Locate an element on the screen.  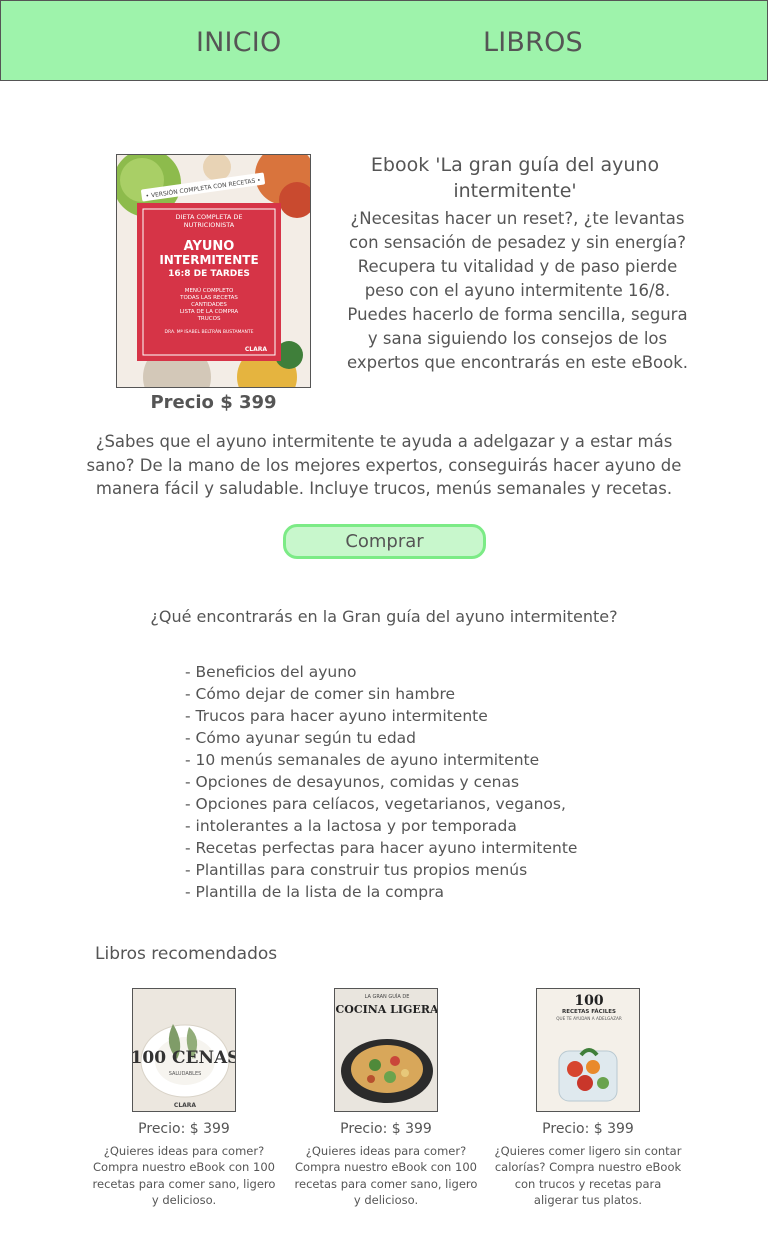
cover-line1: DIETA COMPLETA DE is located at coordinates (208, 217).